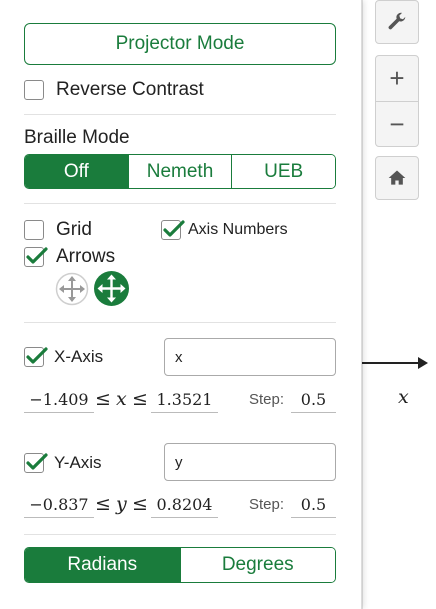  I want to click on braille-mode-toggle: Off Nemeth UEB, so click(180, 171).